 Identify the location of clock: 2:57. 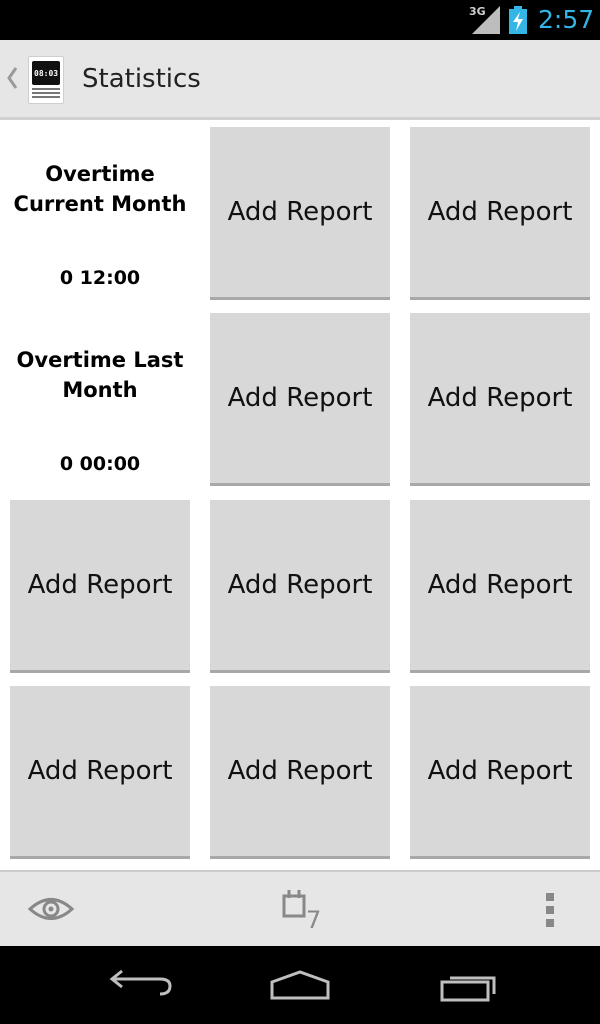
(566, 19).